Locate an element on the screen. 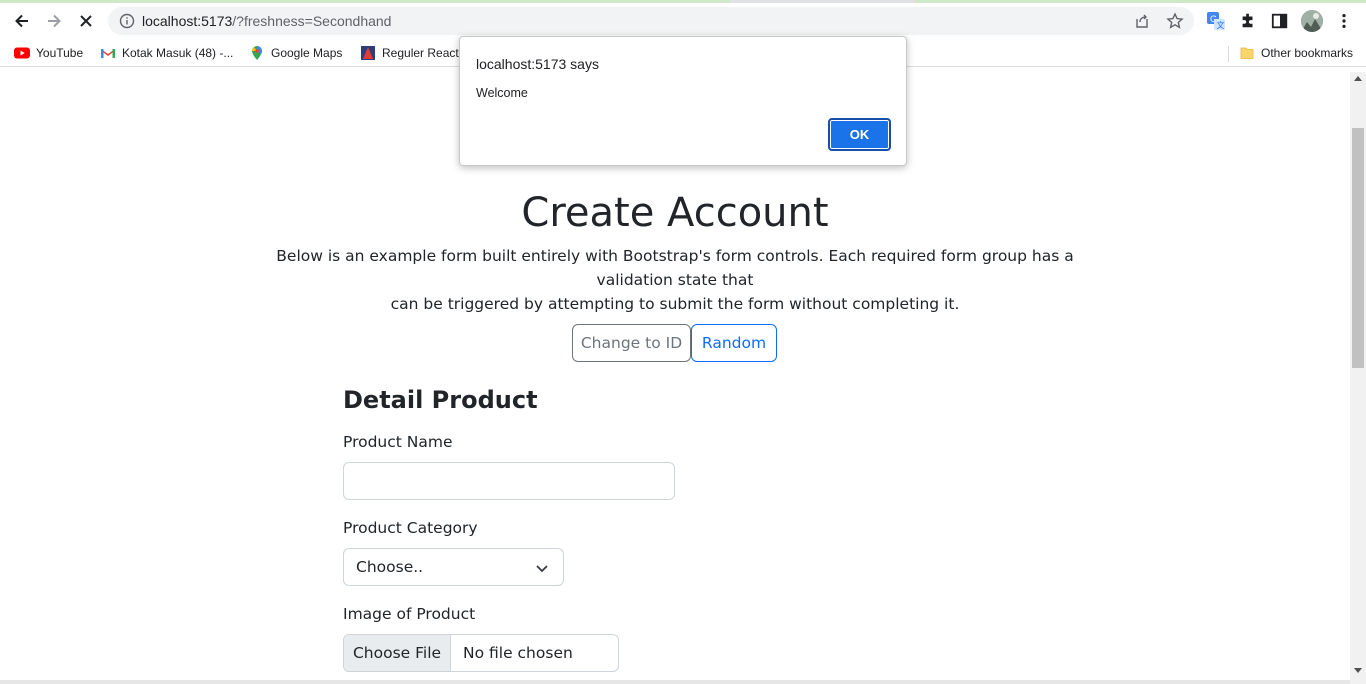 This screenshot has width=1366, height=684. random-button: Random is located at coordinates (734, 343).